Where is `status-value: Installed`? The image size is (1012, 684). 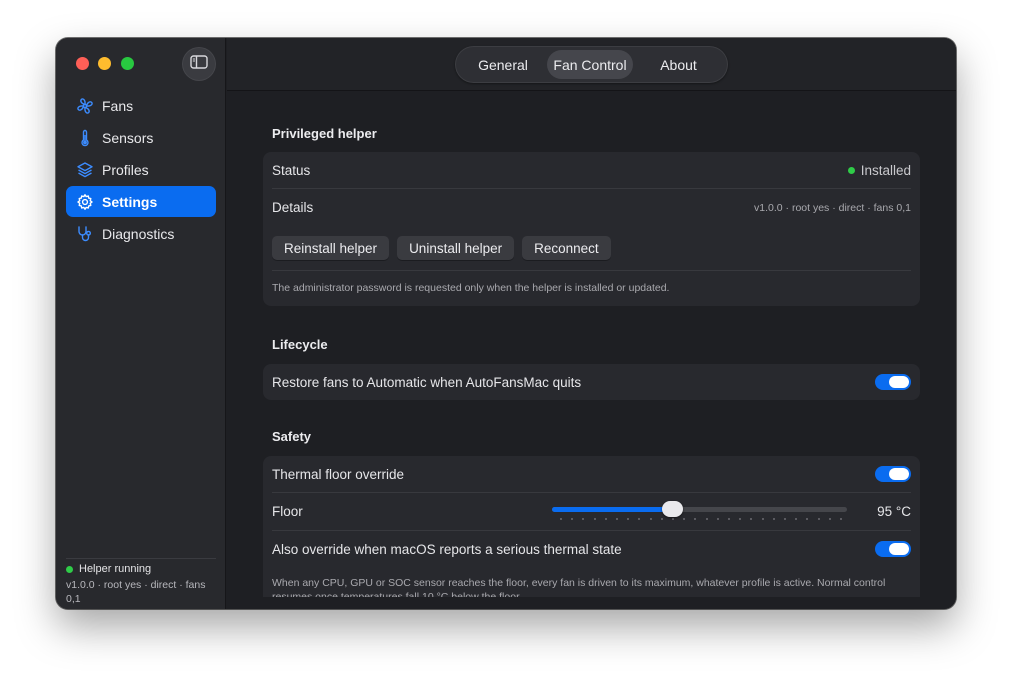 status-value: Installed is located at coordinates (879, 170).